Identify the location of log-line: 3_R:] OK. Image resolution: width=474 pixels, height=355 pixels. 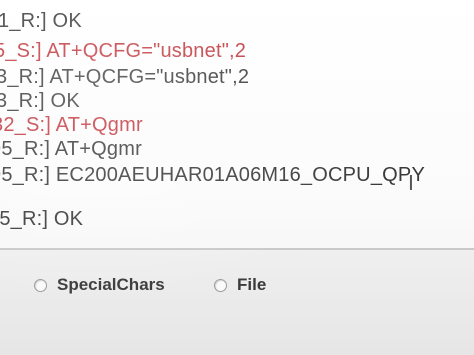
(40, 101).